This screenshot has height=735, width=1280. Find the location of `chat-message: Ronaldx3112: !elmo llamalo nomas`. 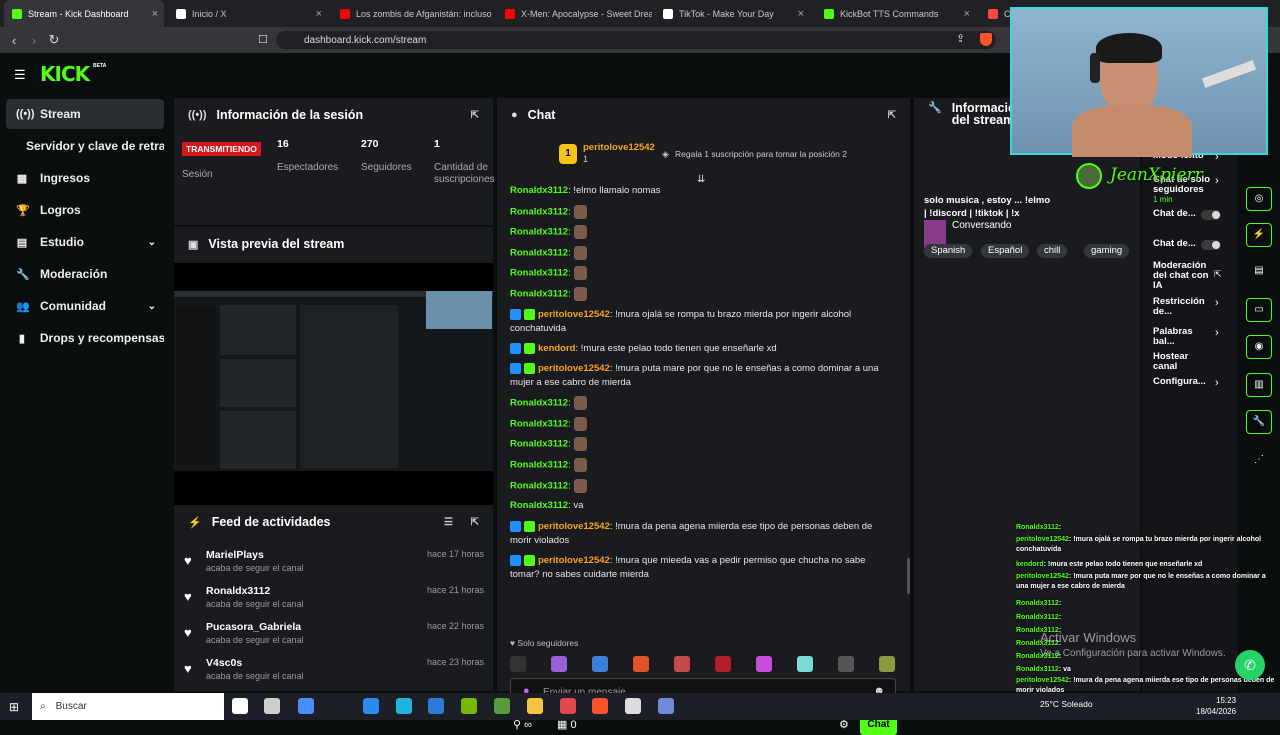

chat-message: Ronaldx3112: !elmo llamalo nomas is located at coordinates (702, 191).